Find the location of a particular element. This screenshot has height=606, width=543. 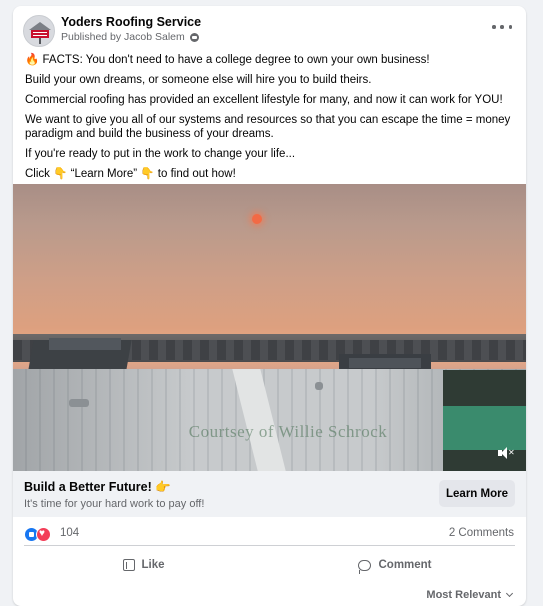

reaction-count: 104 is located at coordinates (69, 533).